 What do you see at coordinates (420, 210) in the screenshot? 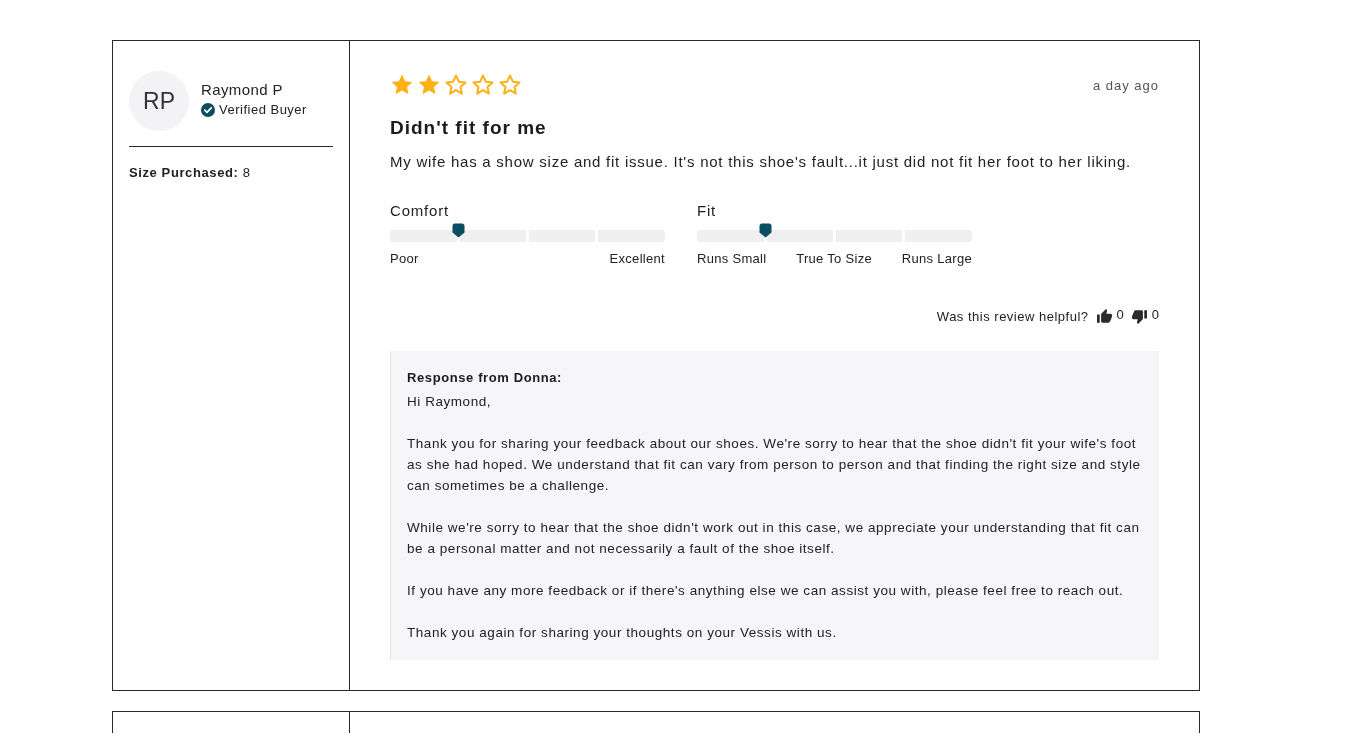
I see `rating-label: Comfort` at bounding box center [420, 210].